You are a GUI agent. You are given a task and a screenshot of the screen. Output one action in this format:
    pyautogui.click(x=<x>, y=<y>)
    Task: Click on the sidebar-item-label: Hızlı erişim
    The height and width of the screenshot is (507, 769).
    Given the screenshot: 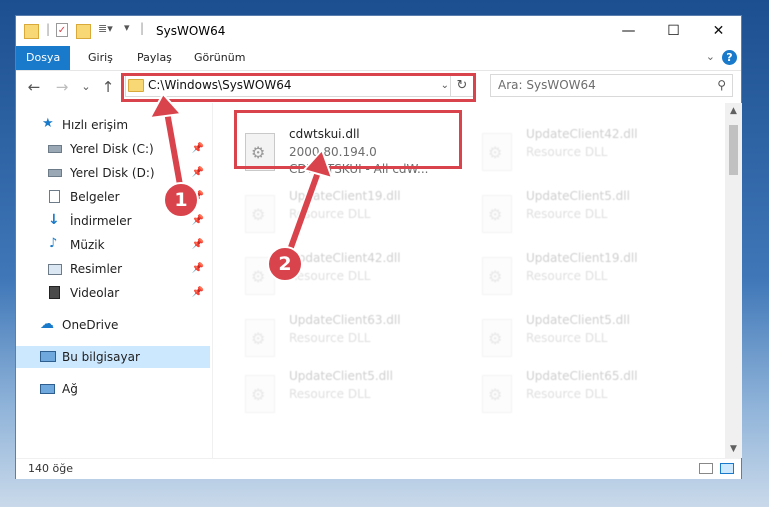 What is the action you would take?
    pyautogui.click(x=95, y=125)
    